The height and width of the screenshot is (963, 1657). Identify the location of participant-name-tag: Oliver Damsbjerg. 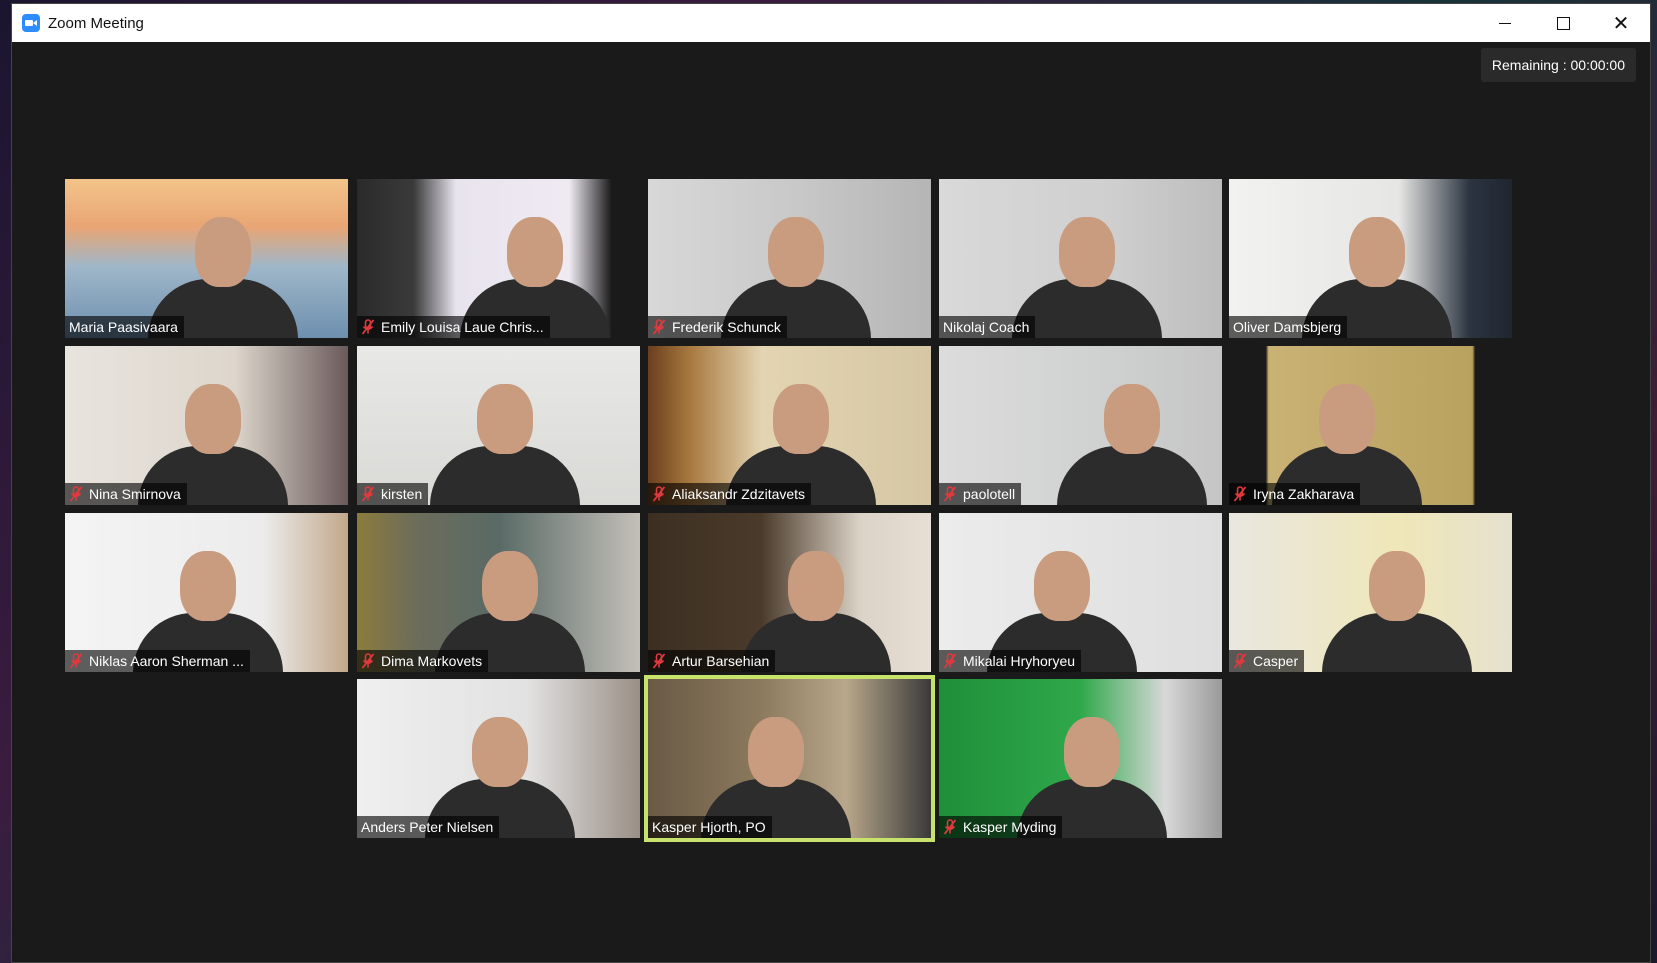
(1288, 327).